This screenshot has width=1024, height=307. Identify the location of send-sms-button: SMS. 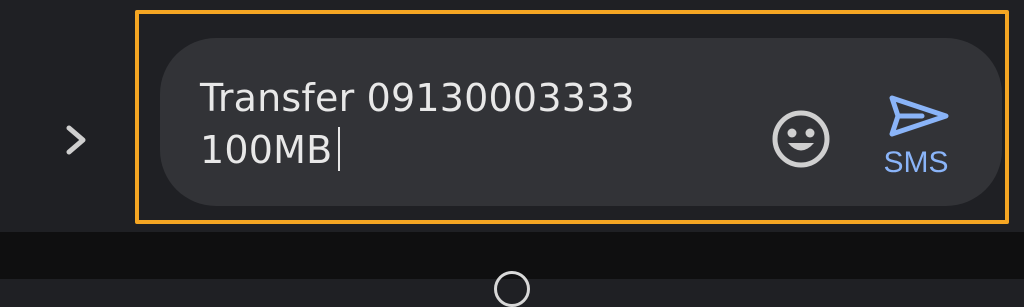
(916, 140).